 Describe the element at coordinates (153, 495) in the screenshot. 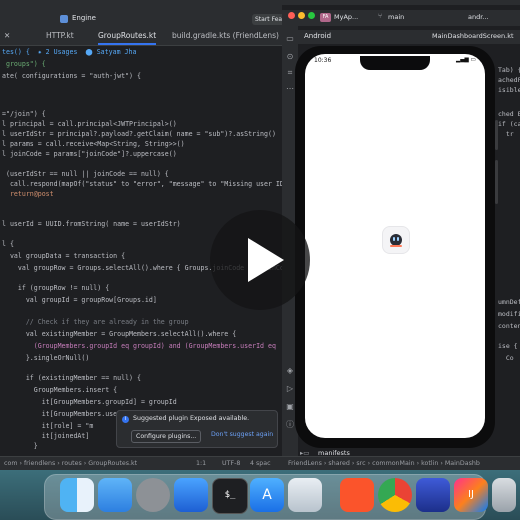

I see `system-settings-icon` at that location.